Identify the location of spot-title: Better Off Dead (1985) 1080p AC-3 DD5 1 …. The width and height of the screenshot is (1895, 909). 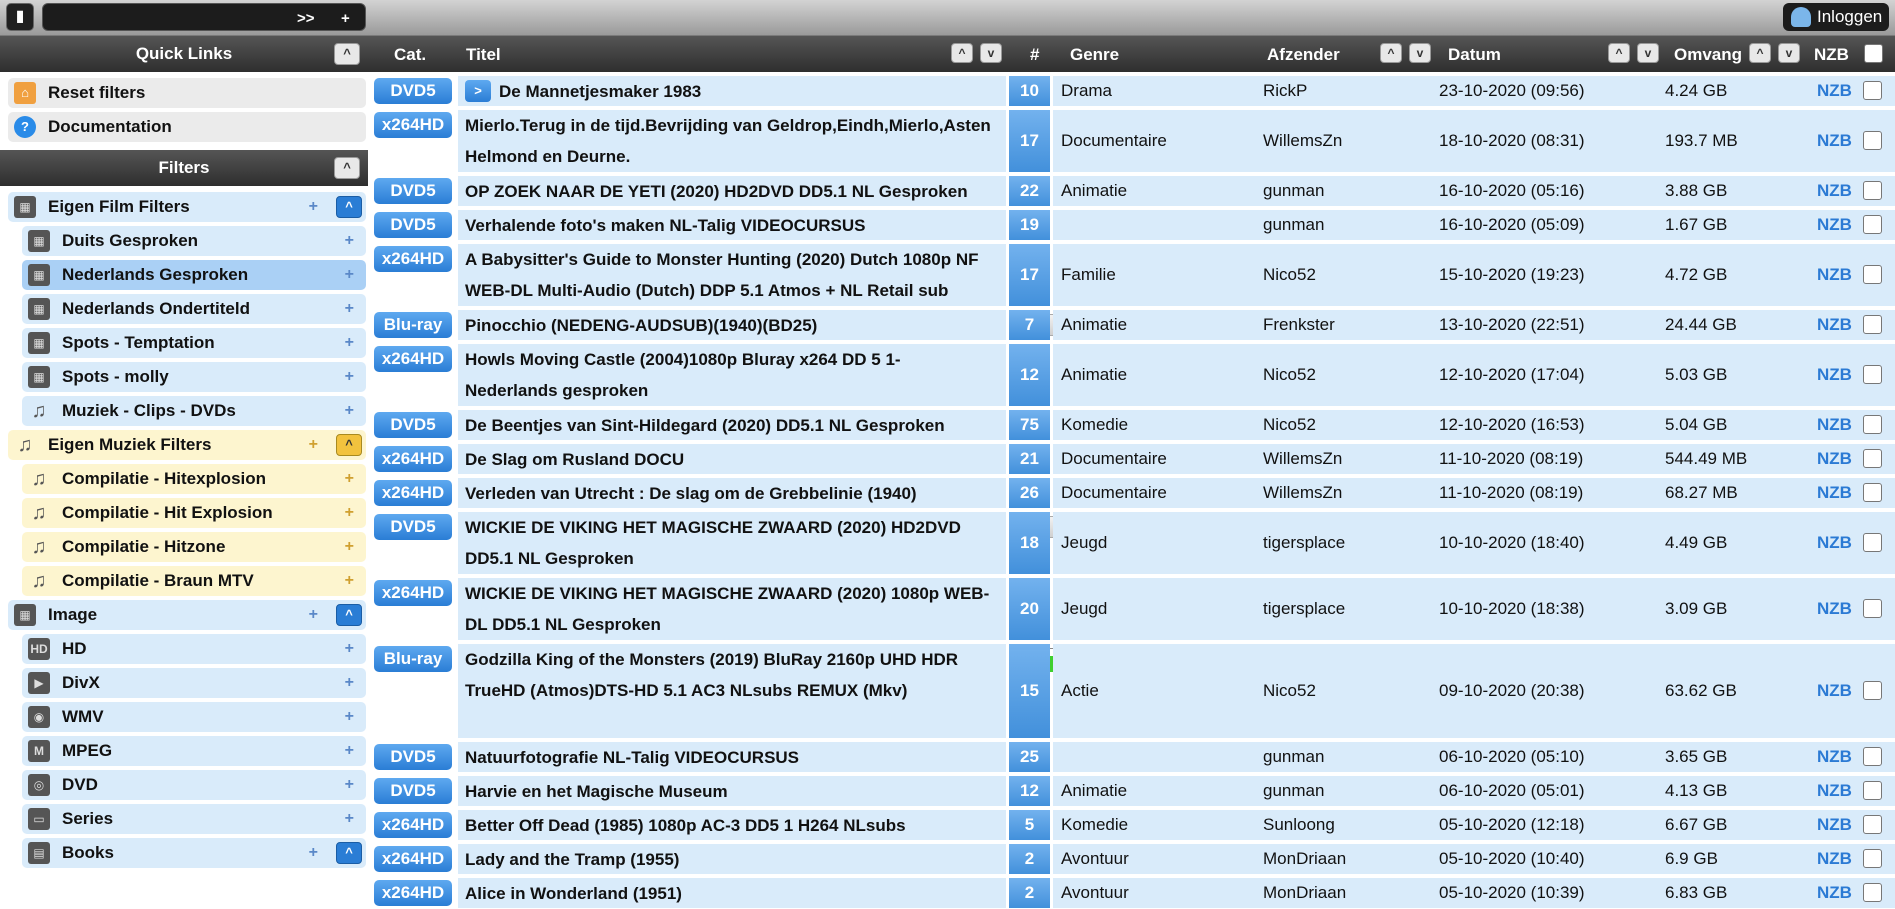
(732, 825).